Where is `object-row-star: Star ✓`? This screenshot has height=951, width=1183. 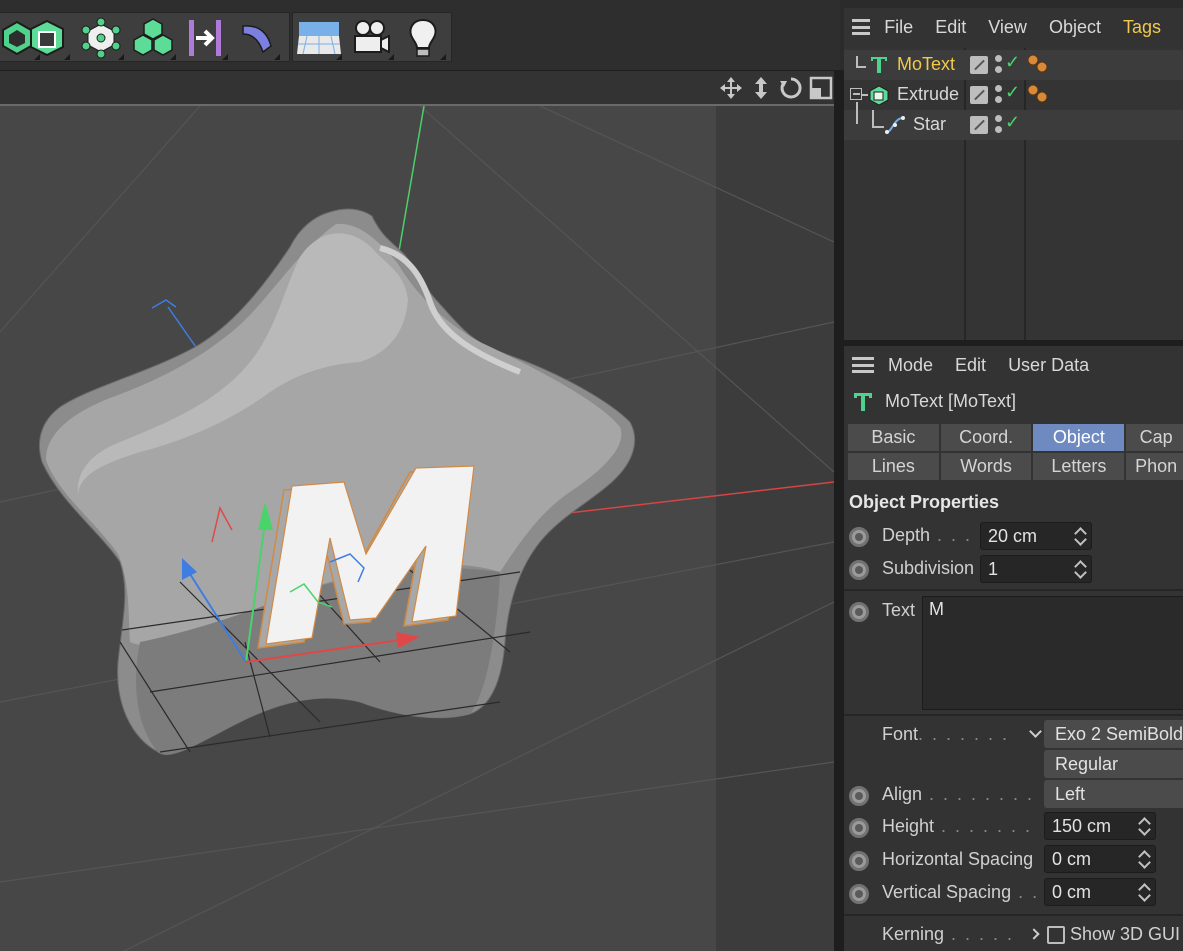 object-row-star: Star ✓ is located at coordinates (1013, 121).